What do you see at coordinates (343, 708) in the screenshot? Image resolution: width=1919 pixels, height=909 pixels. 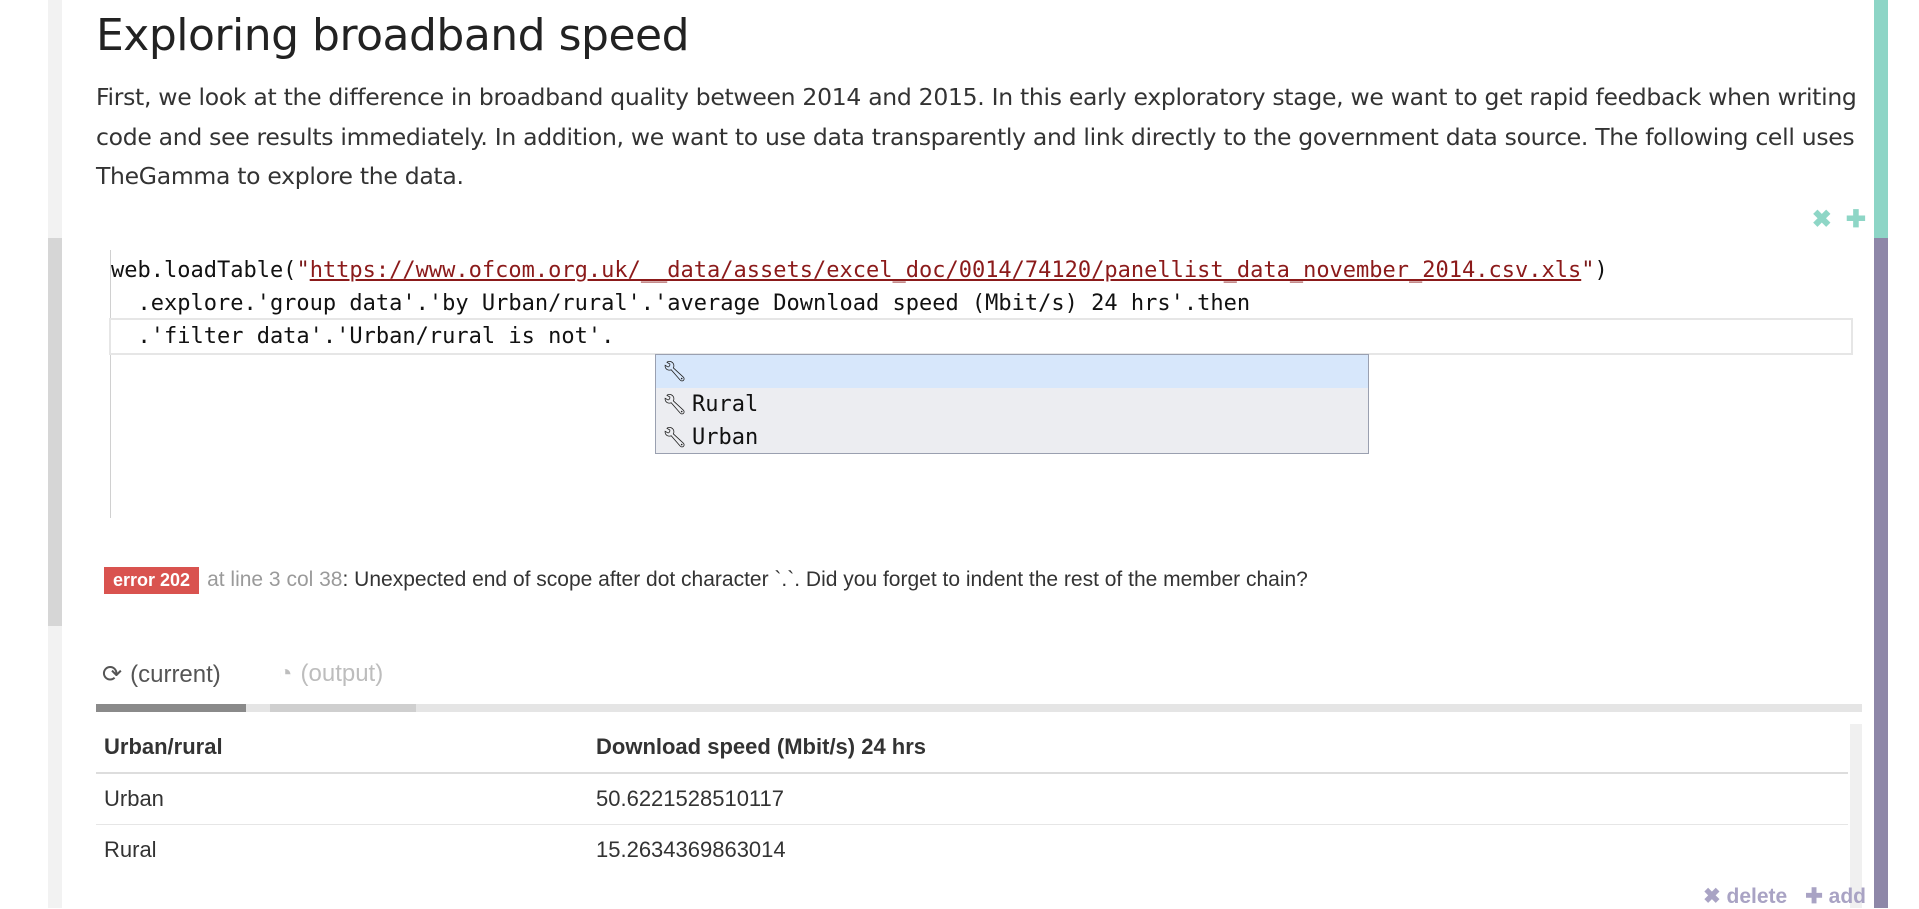 I see `tab-output-indicator` at bounding box center [343, 708].